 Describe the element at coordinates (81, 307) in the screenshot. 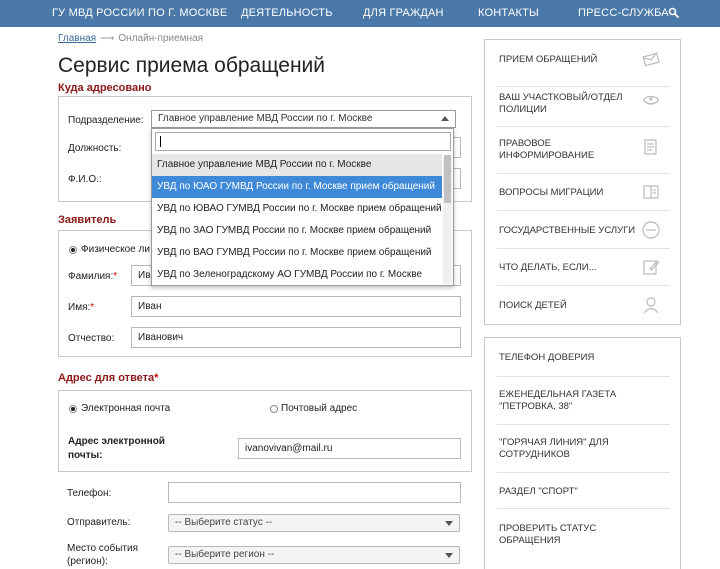

I see `name-label: Имя:*` at that location.